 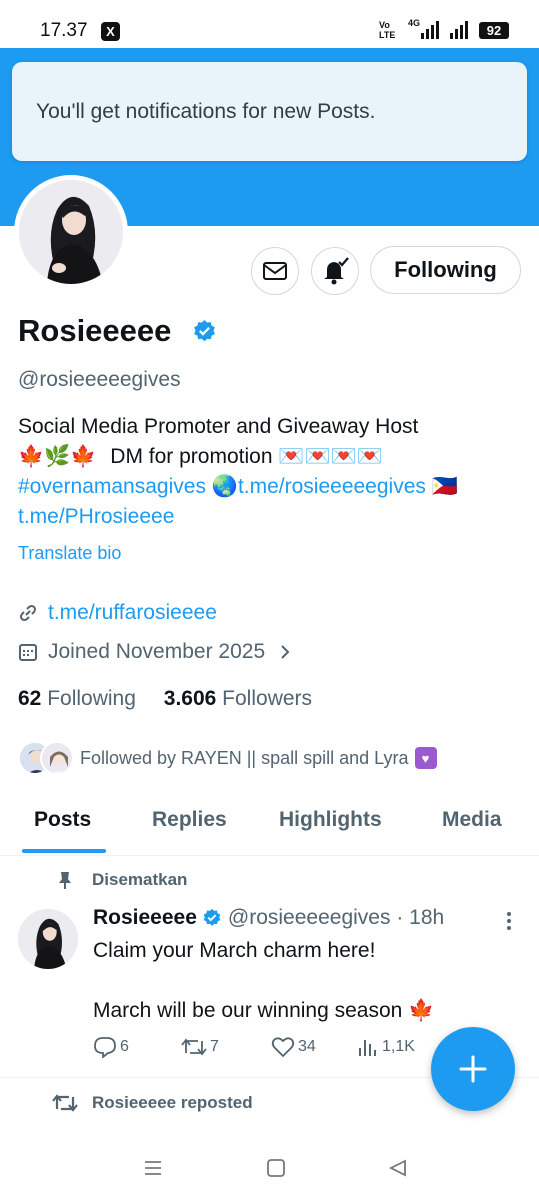 What do you see at coordinates (384, 25) in the screenshot?
I see `volte-top: Vo` at bounding box center [384, 25].